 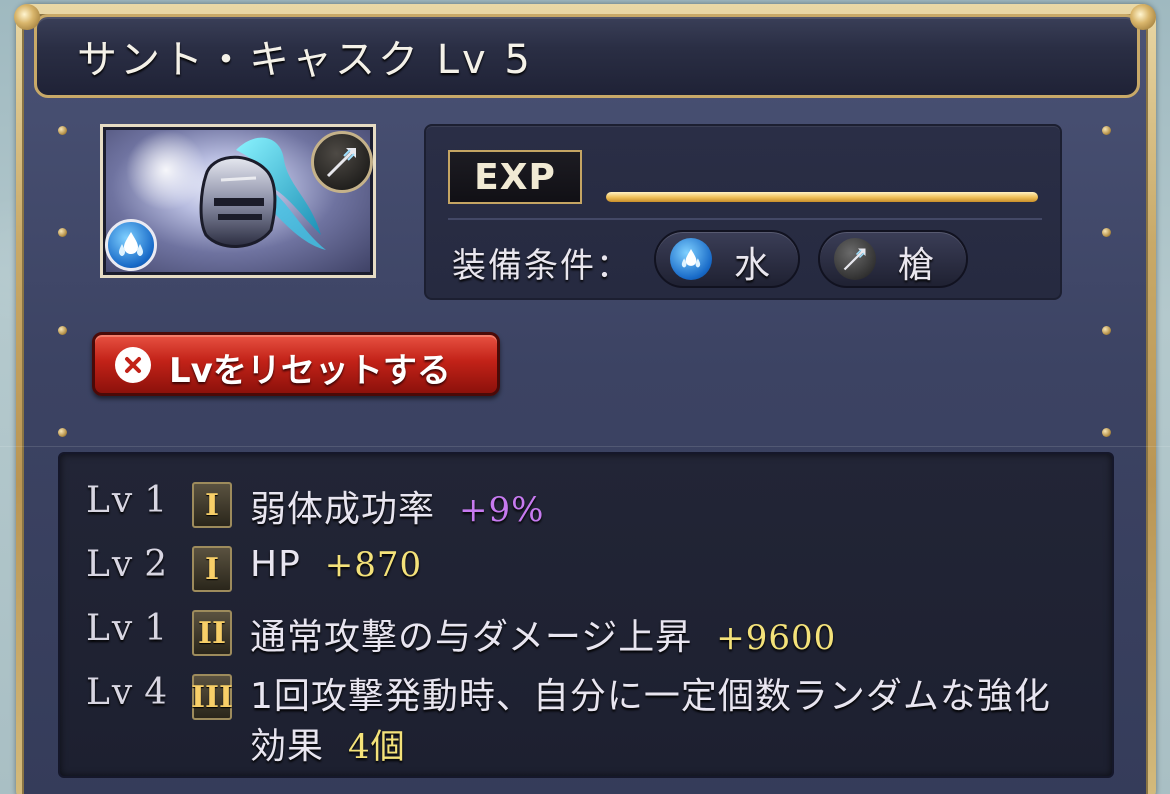 I want to click on exp-bar, so click(x=822, y=197).